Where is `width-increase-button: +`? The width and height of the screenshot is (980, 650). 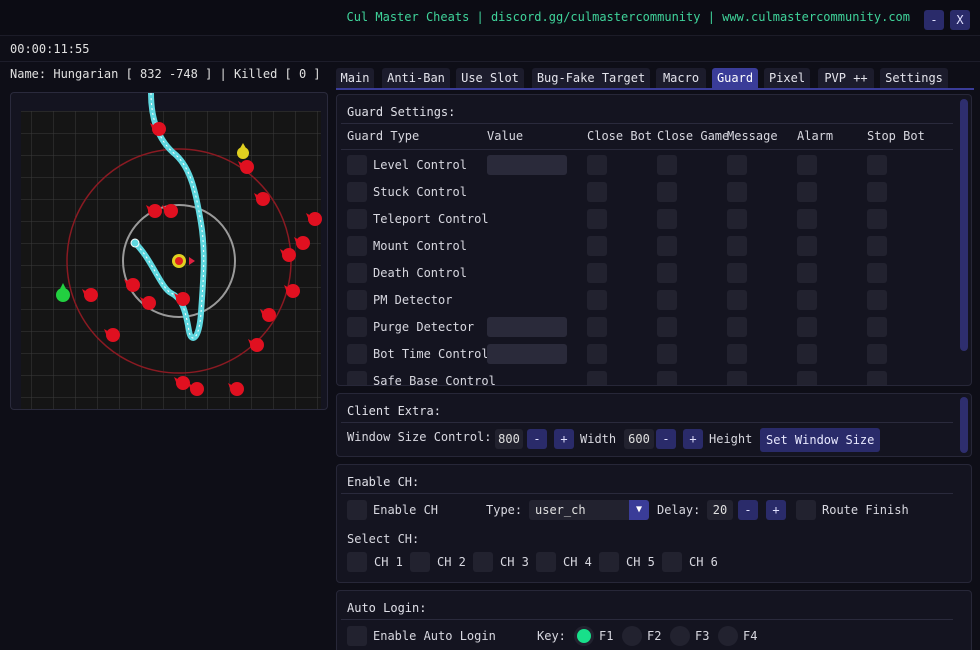 width-increase-button: + is located at coordinates (564, 439).